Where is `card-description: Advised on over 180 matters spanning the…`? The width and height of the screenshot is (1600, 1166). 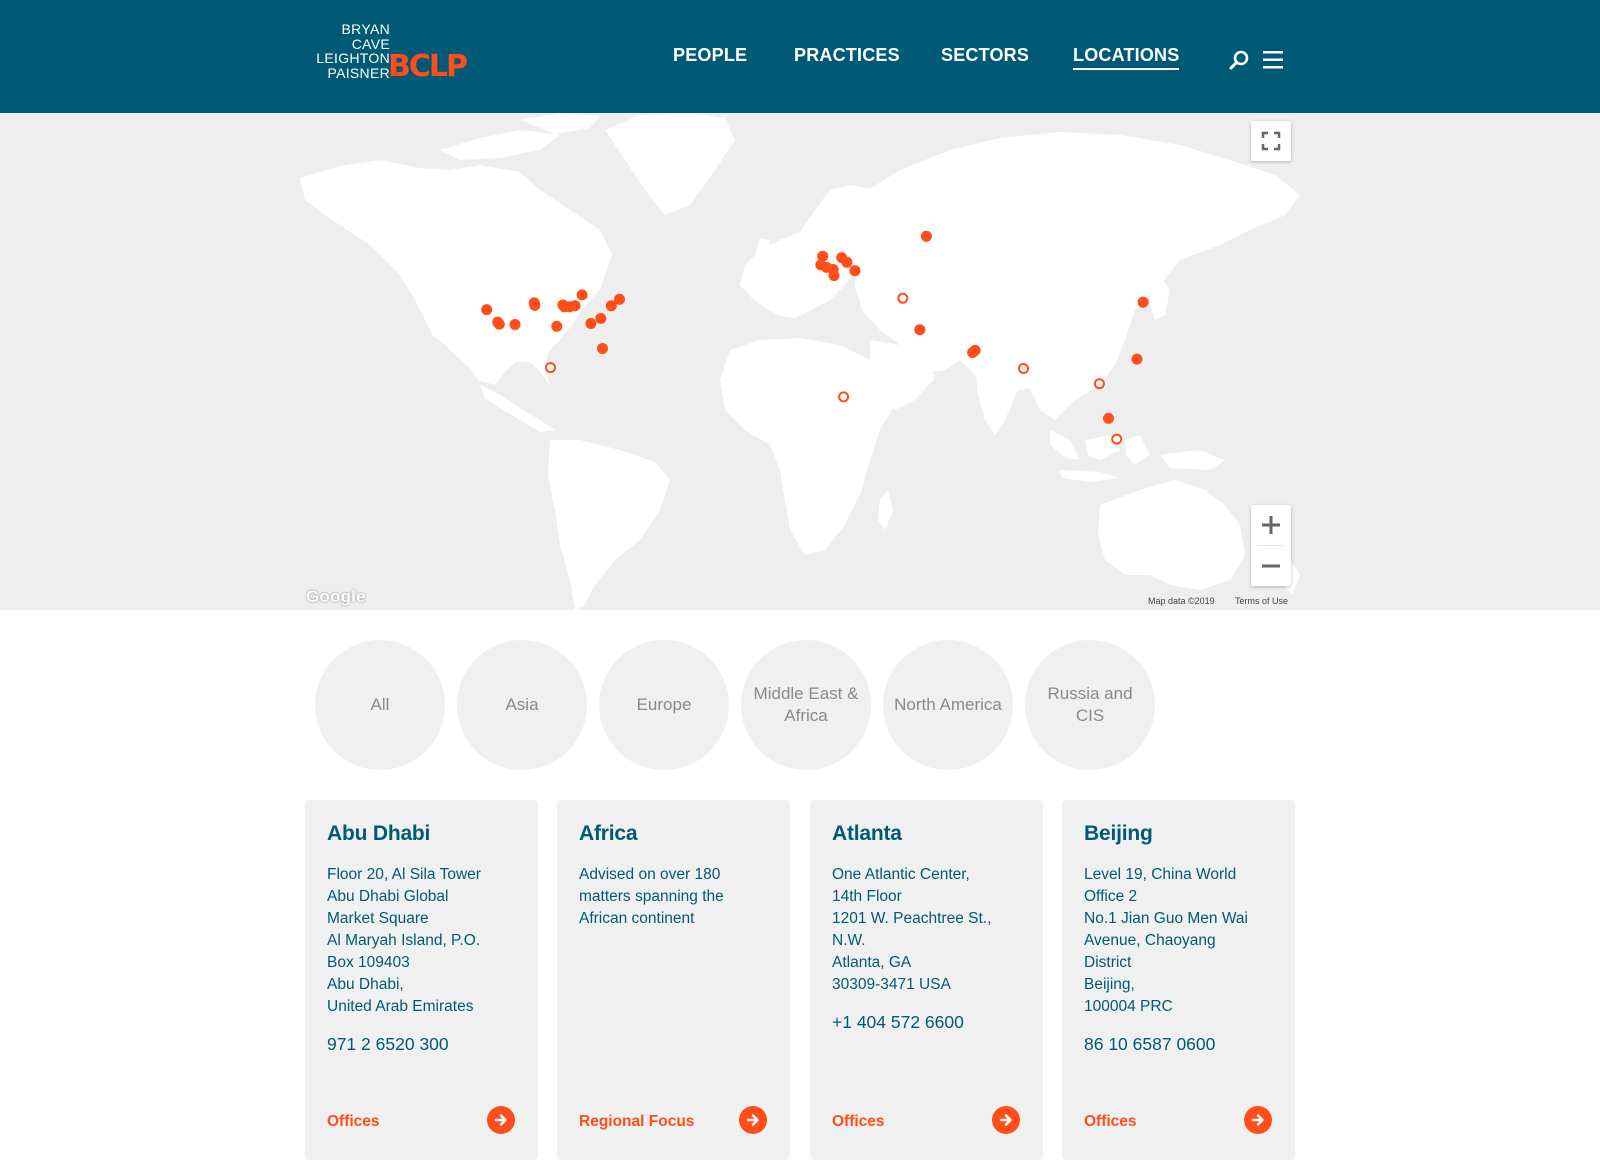
card-description: Advised on over 180 matters spanning the… is located at coordinates (679, 897).